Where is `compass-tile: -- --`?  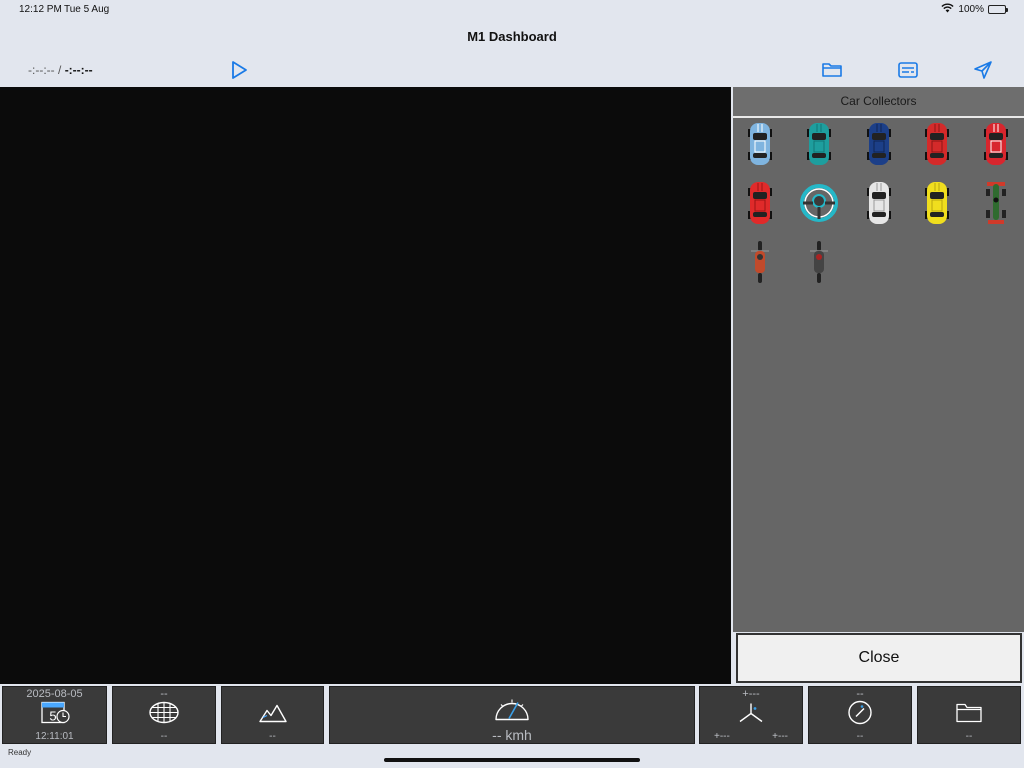
compass-tile: -- -- is located at coordinates (860, 715).